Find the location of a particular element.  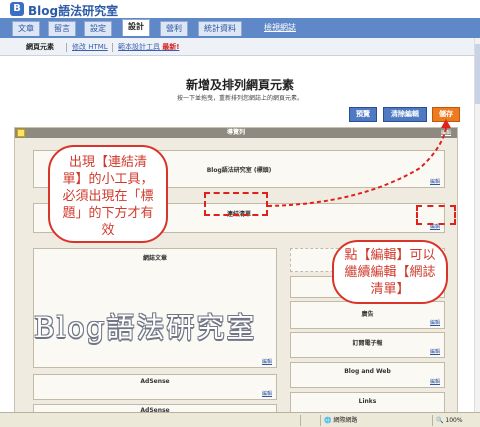

globe-icon: 🌐 is located at coordinates (328, 420).